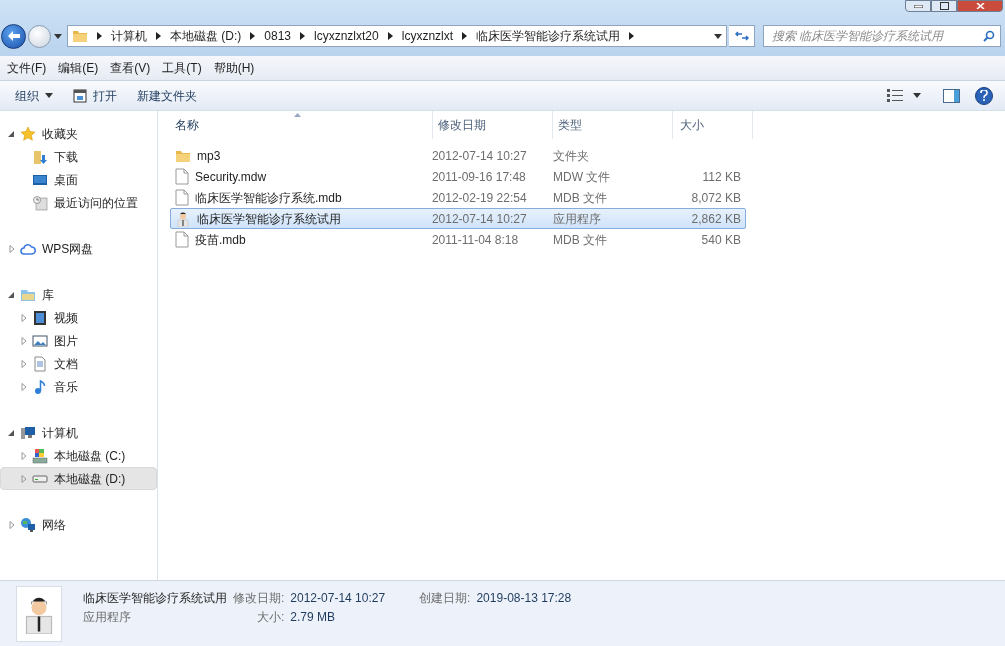 This screenshot has width=1005, height=646. I want to click on star-icon, so click(28, 133).